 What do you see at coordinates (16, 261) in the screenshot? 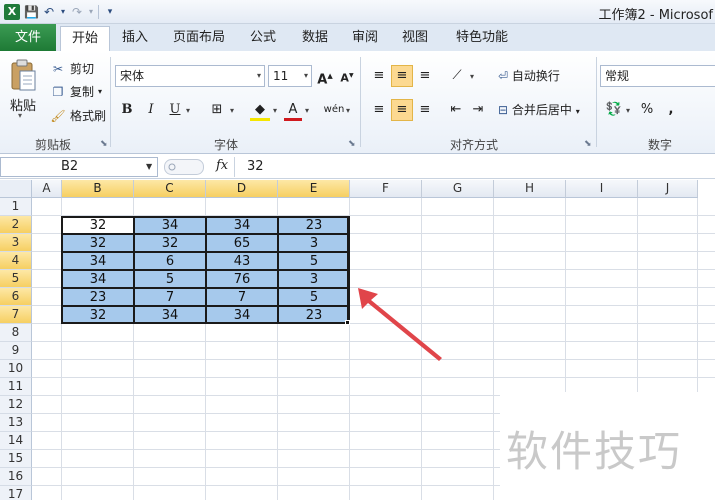
I see `row-header-4: 4` at bounding box center [16, 261].